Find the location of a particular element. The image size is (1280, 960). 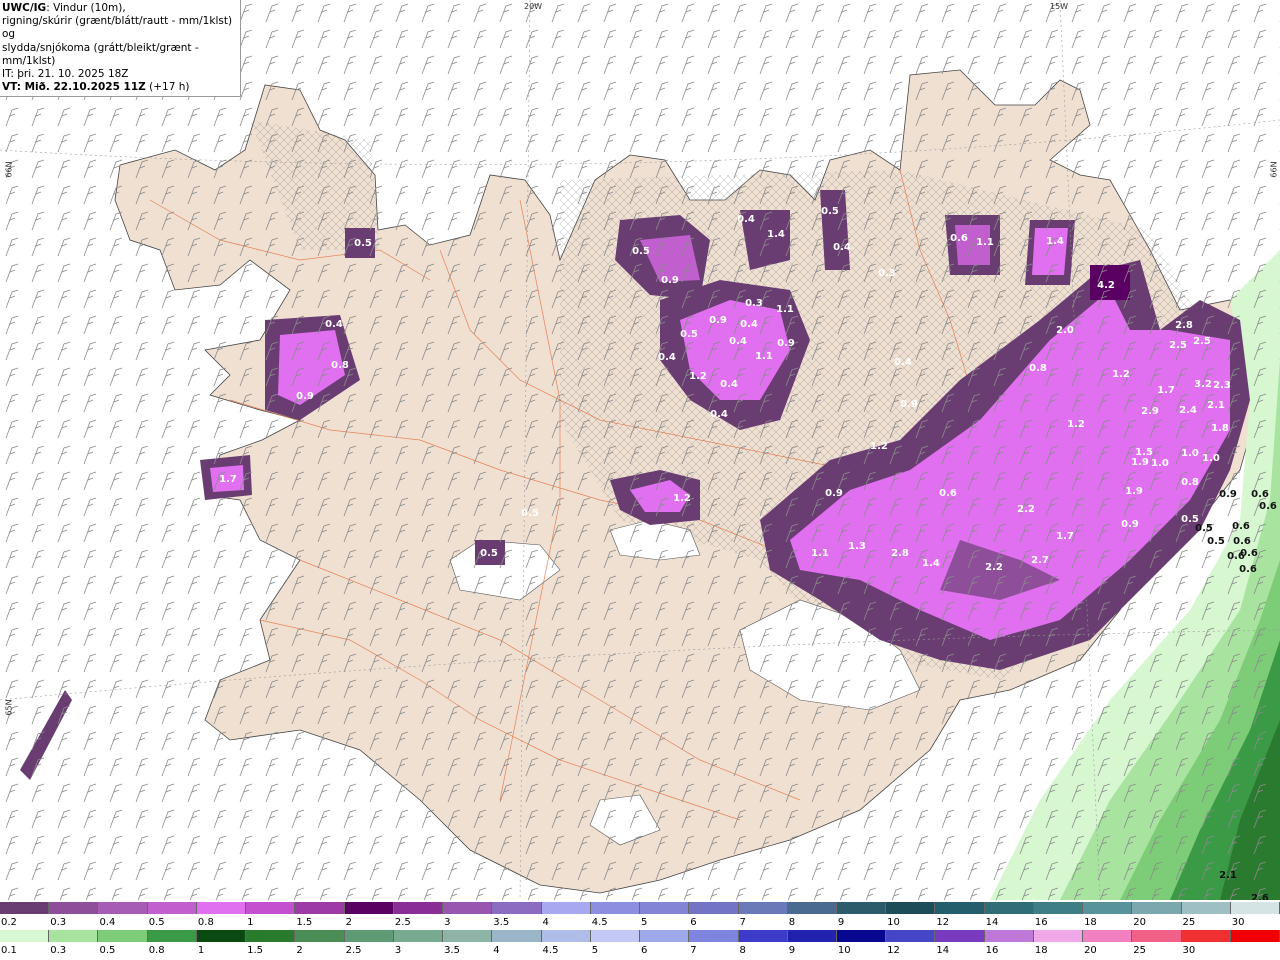

grid-label-66n-right: 66N is located at coordinates (1274, 169).